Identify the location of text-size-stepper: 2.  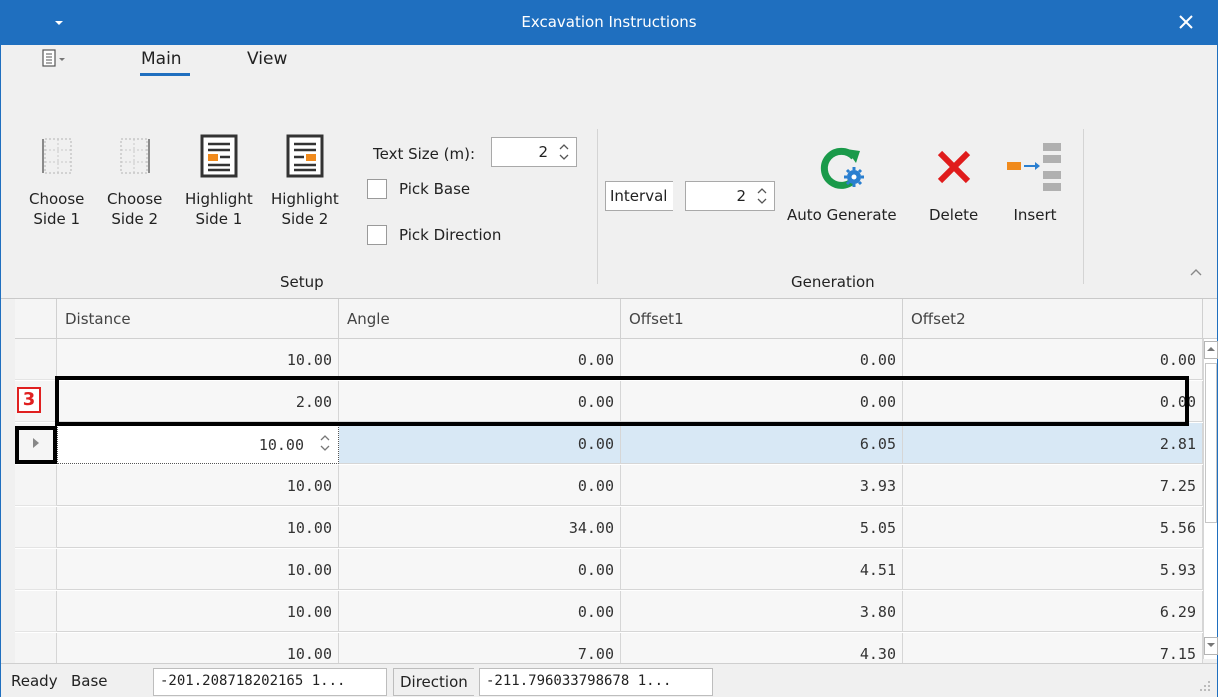
(534, 152).